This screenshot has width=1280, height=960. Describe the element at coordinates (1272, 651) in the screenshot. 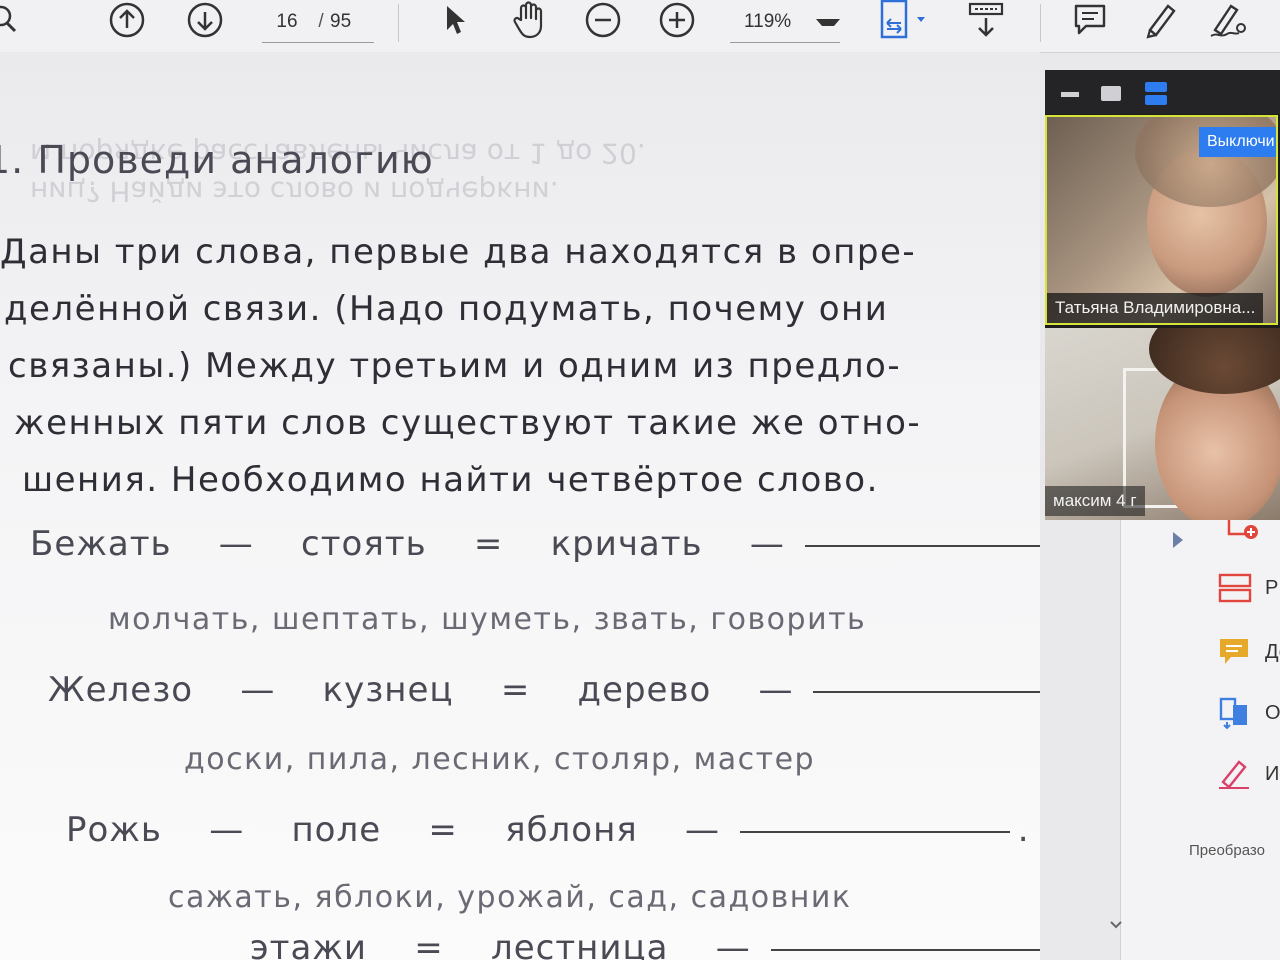

I see `tool-label: До` at that location.